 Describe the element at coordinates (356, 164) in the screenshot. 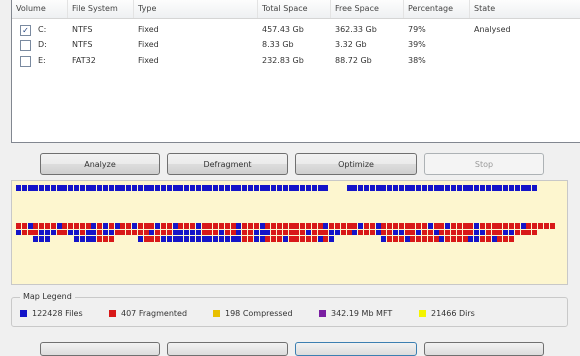

I see `optimize-button: Optimize` at that location.